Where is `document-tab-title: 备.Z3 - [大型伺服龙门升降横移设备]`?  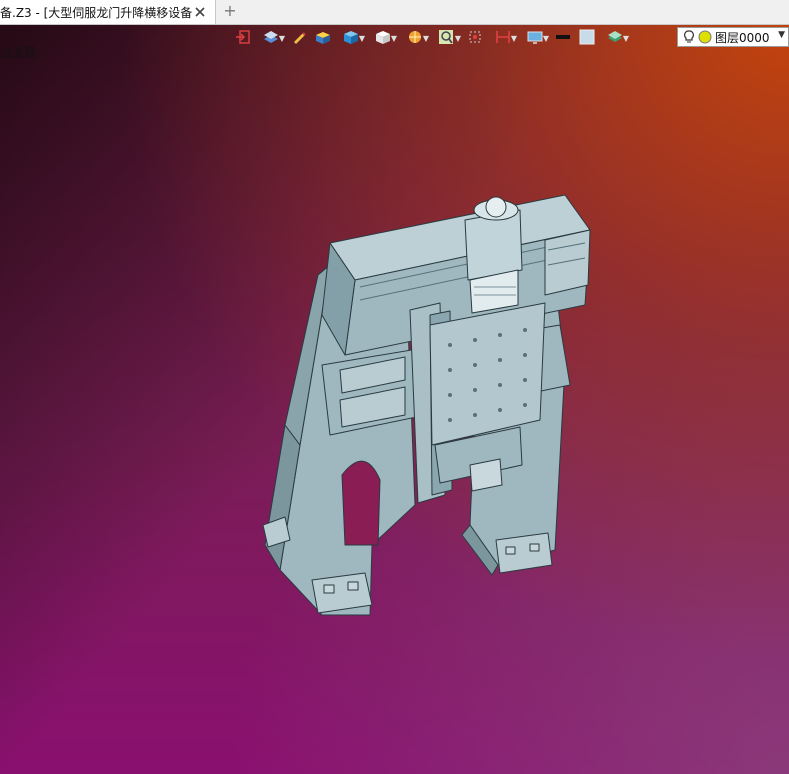
document-tab-title: 备.Z3 - [大型伺服龙门升降横移设备] is located at coordinates (96, 12).